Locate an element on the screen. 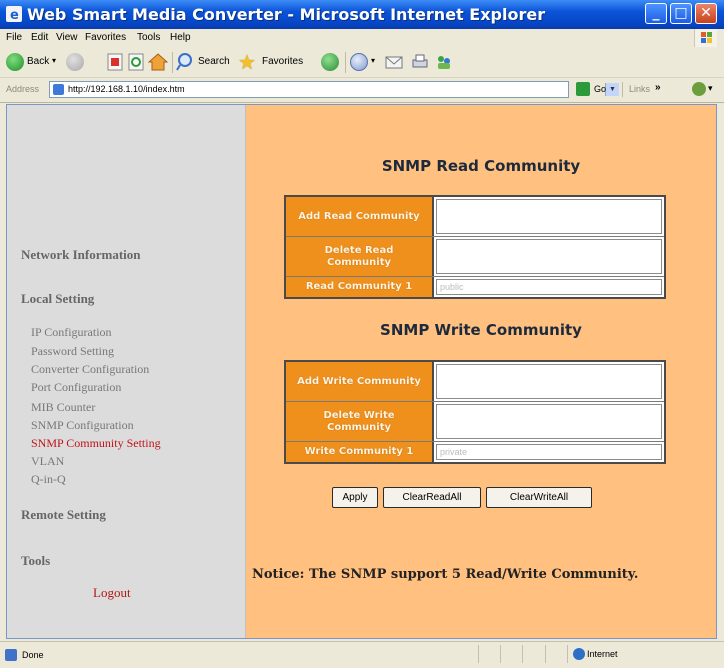 Image resolution: width=724 pixels, height=668 pixels. stop-button is located at coordinates (115, 62).